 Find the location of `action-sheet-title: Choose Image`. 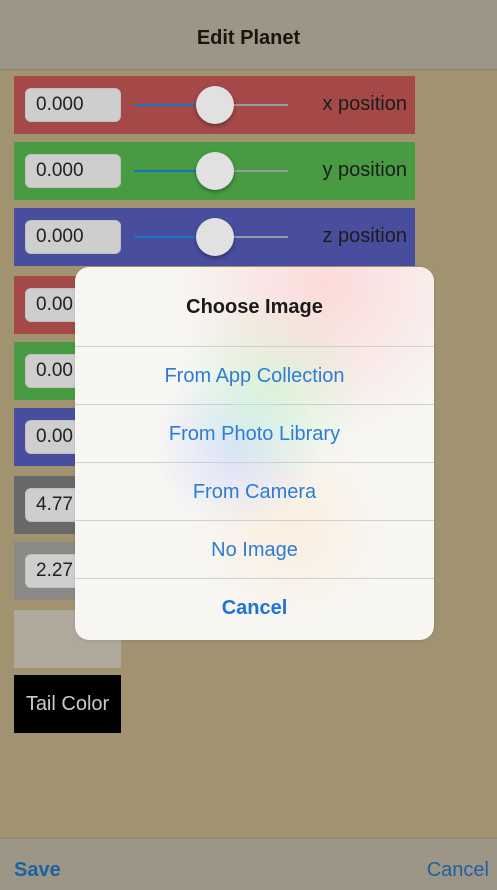

action-sheet-title: Choose Image is located at coordinates (254, 307).